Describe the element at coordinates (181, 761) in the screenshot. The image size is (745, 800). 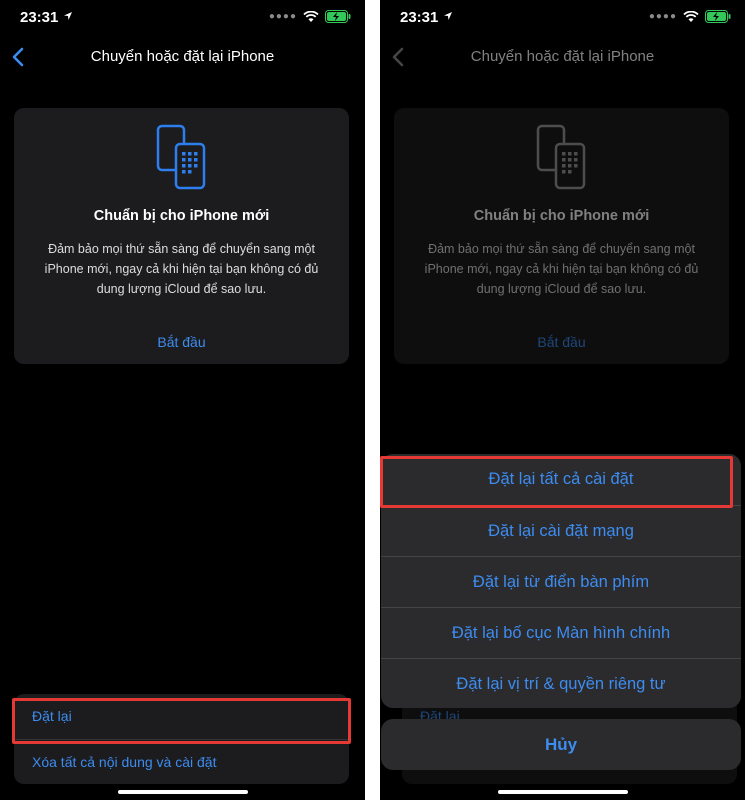
I see `erase-all-button: Xóa tất cả nội dung và cài đặt` at that location.